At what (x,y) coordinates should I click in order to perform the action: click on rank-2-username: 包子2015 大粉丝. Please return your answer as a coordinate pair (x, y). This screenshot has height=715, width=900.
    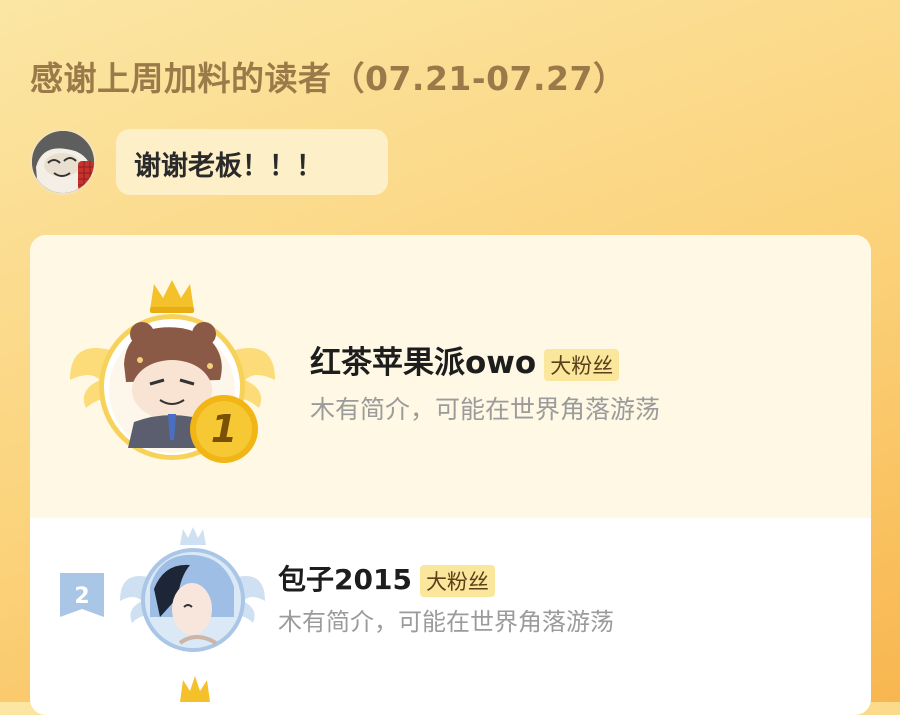
    Looking at the image, I should click on (386, 578).